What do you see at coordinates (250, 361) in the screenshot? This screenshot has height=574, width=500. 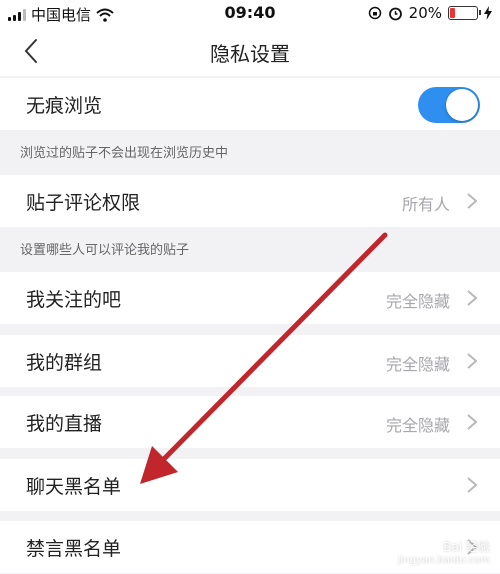 I see `row-my-groups: 我的群组 完全隐藏` at bounding box center [250, 361].